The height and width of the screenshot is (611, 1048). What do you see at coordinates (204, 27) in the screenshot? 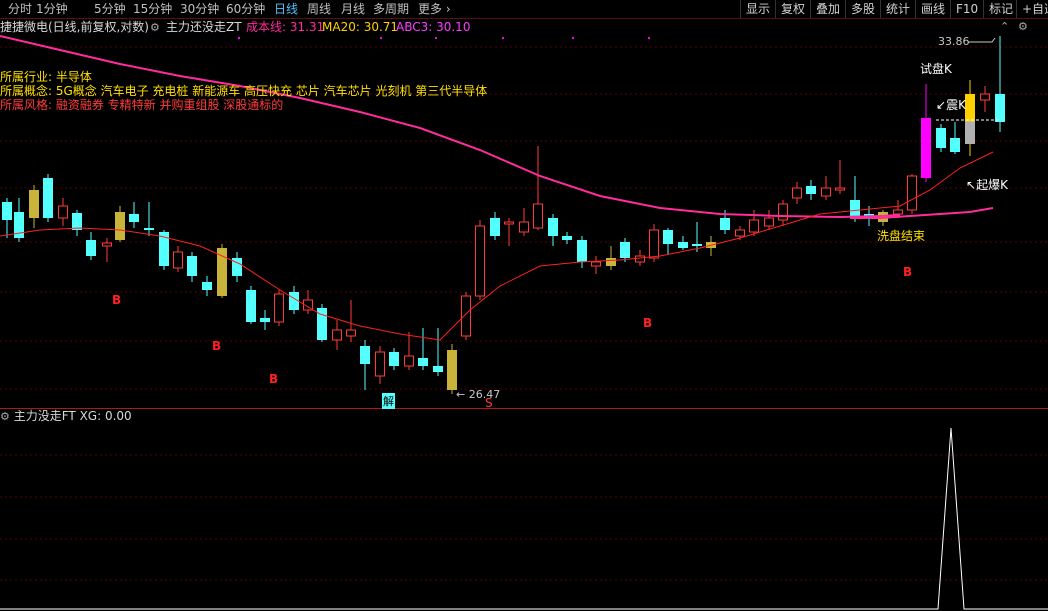
I see `indicator-name: 主力还没走ZT` at bounding box center [204, 27].